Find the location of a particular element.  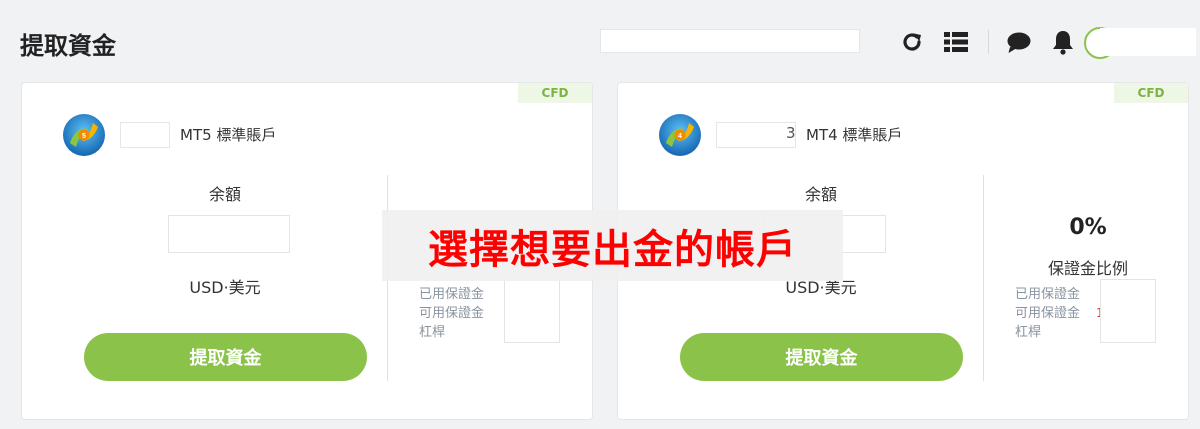

user-name is located at coordinates (1148, 42).